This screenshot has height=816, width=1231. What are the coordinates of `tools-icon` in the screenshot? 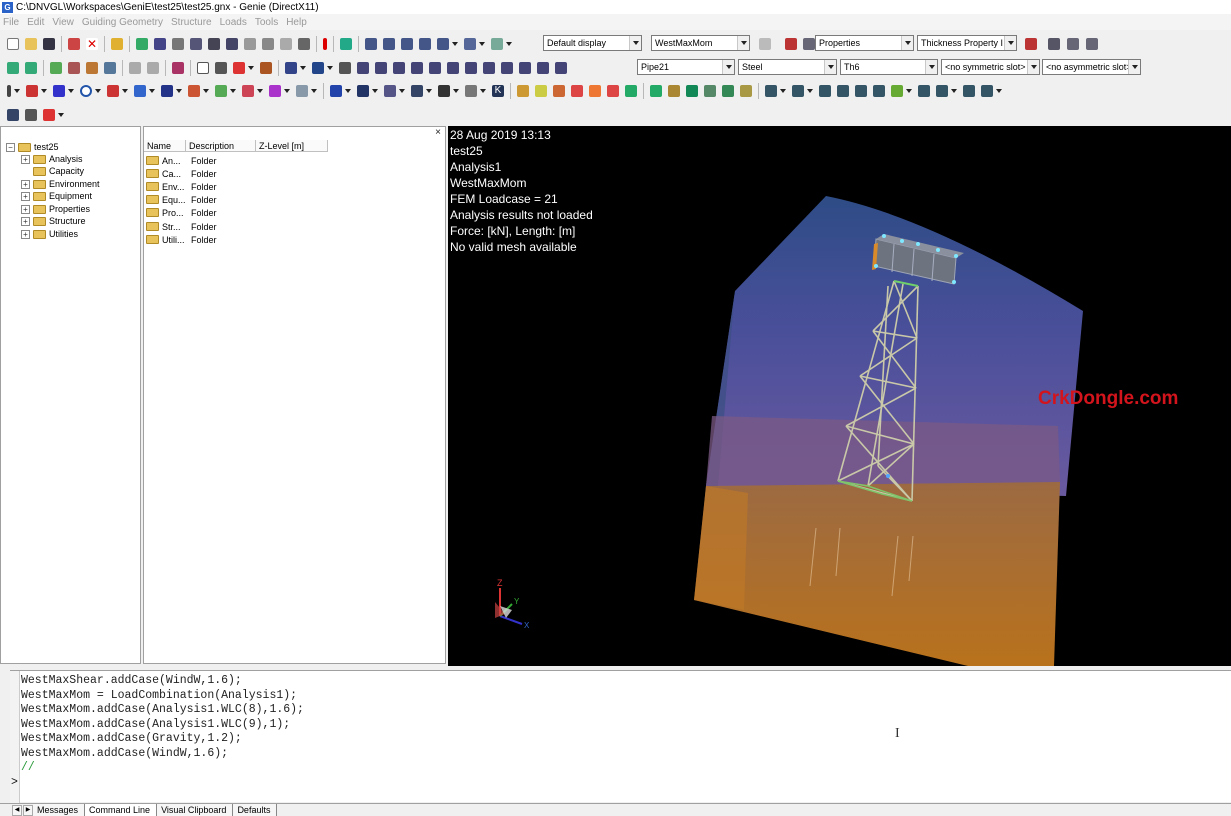 It's located at (31, 114).